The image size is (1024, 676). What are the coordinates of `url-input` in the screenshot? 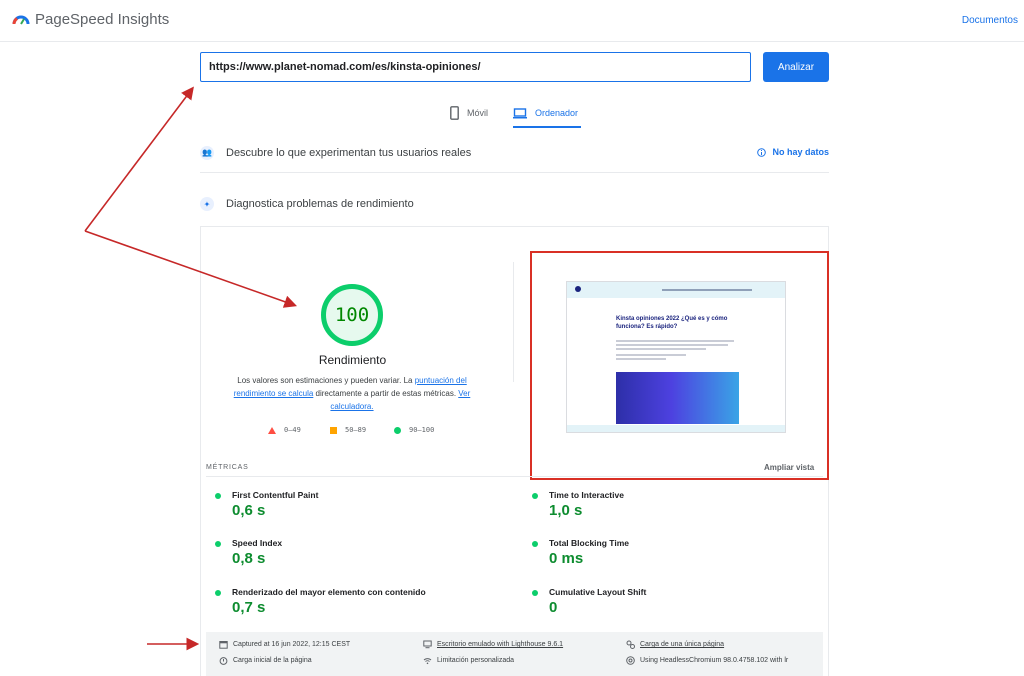 It's located at (475, 67).